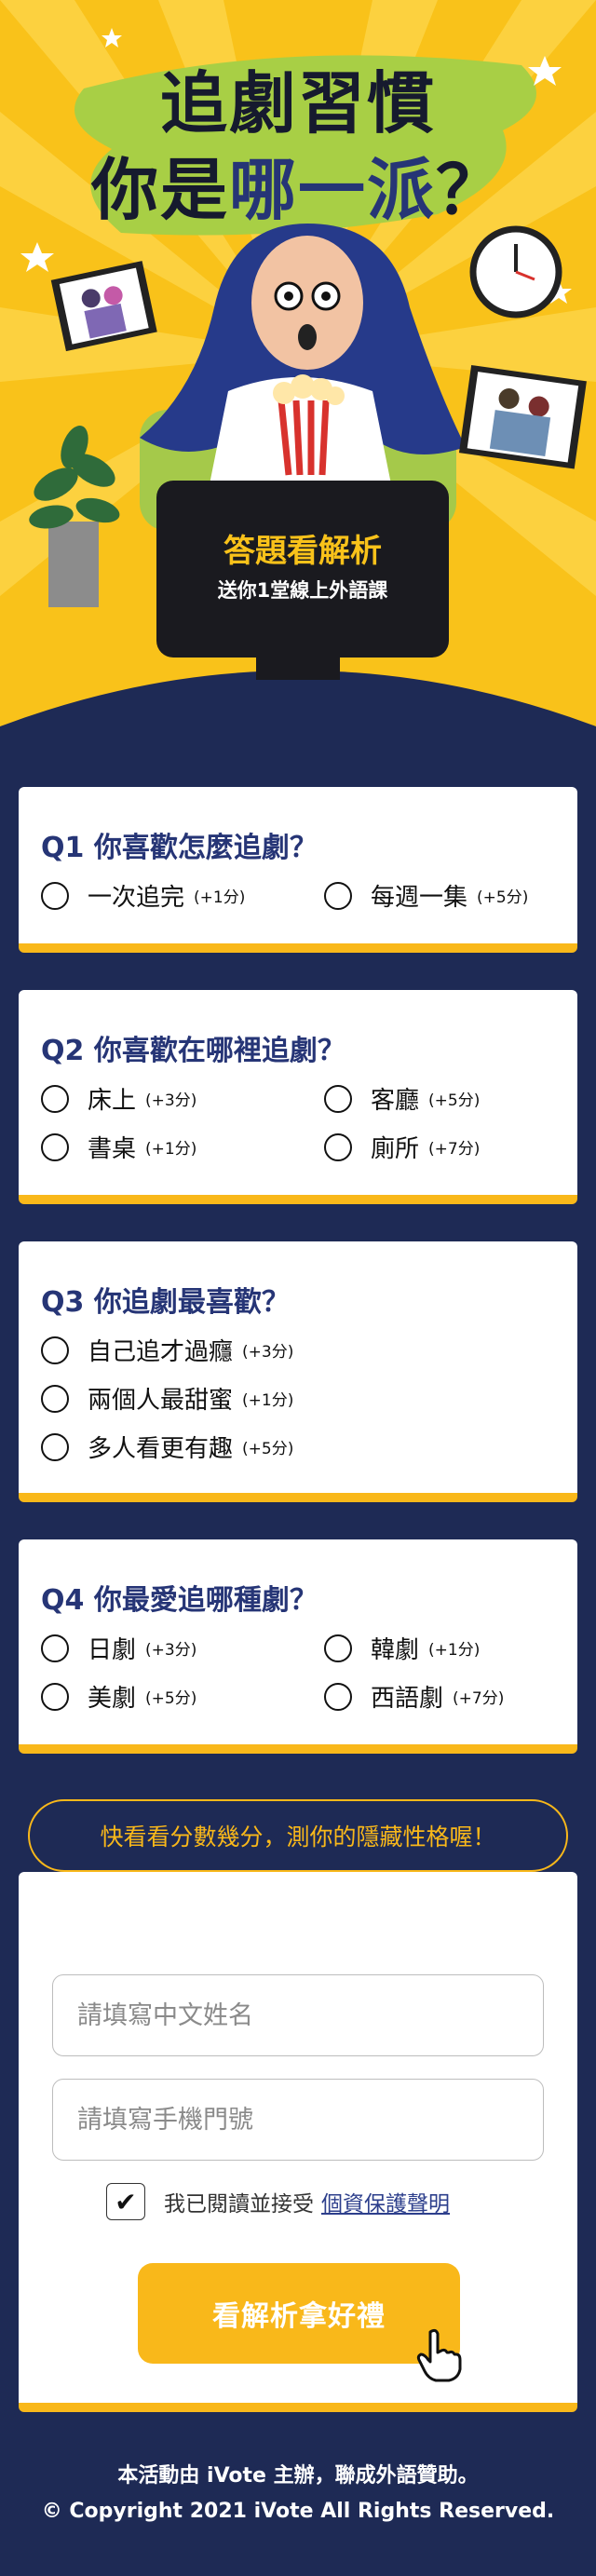 This screenshot has height=2576, width=596. Describe the element at coordinates (395, 1149) in the screenshot. I see `option-label: 廁所` at that location.